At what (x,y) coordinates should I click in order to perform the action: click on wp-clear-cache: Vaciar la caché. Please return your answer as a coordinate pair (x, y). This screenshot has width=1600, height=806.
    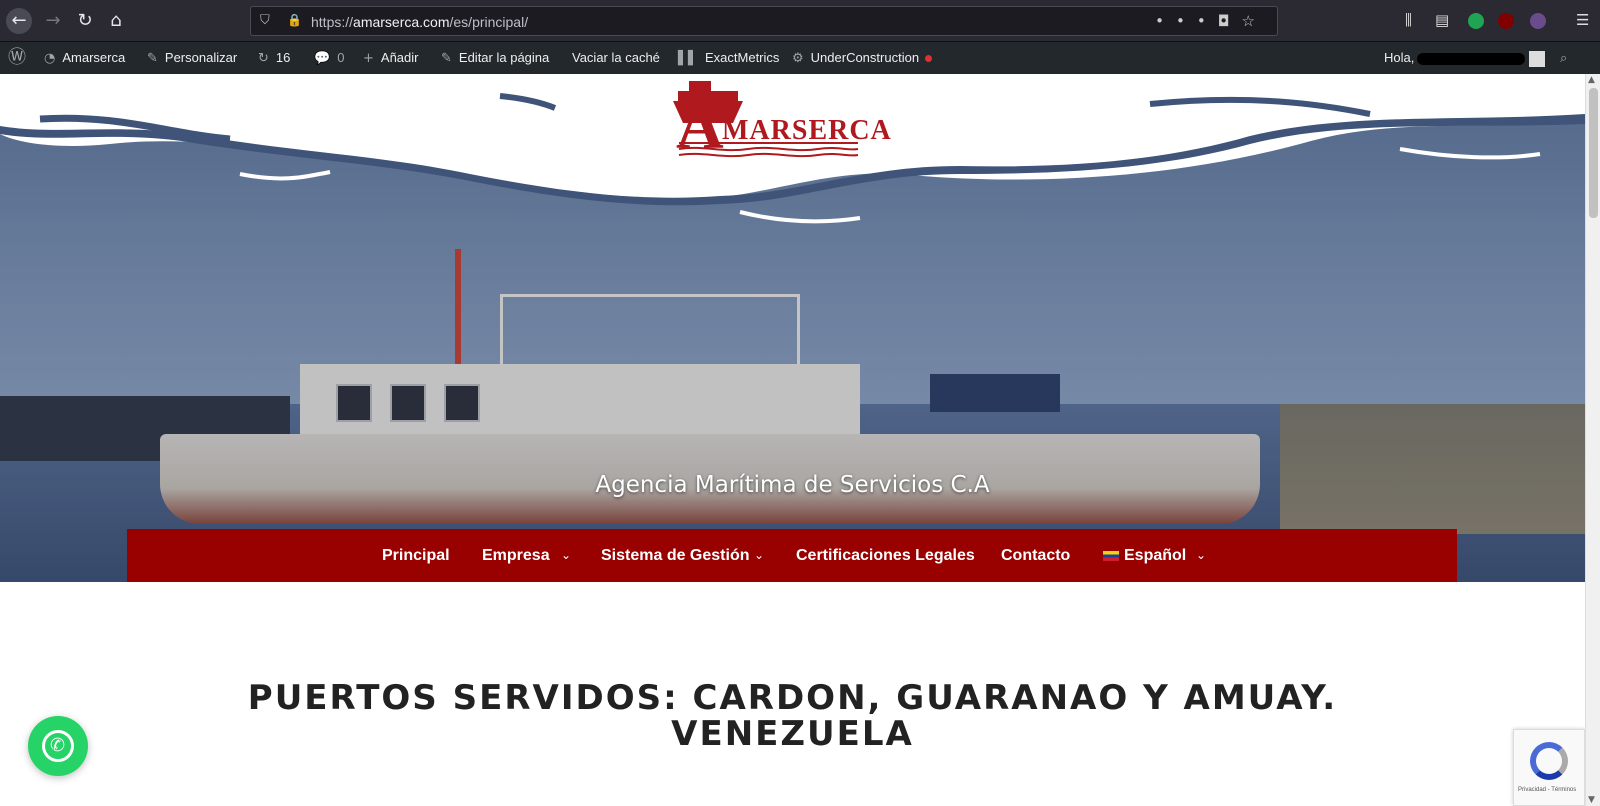
    Looking at the image, I should click on (616, 58).